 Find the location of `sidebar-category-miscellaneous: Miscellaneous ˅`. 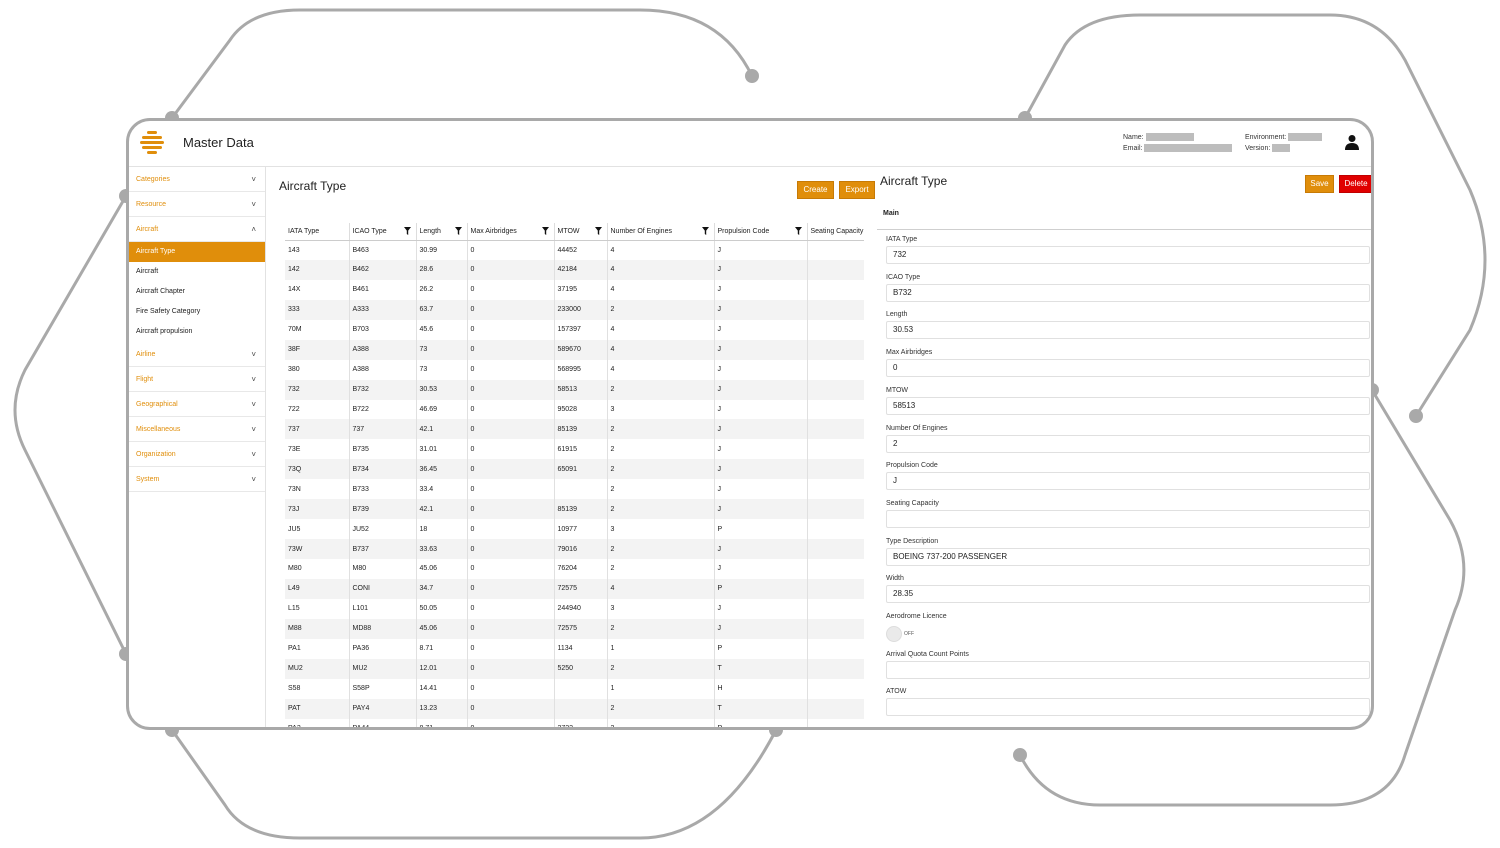

sidebar-category-miscellaneous: Miscellaneous ˅ is located at coordinates (197, 429).